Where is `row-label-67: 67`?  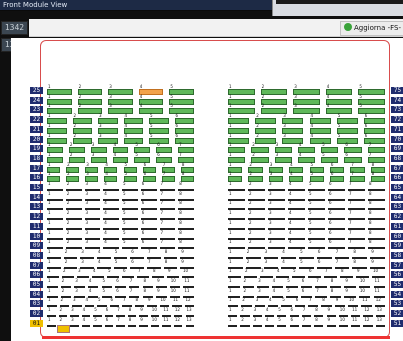
row-label-67: 67 is located at coordinates (397, 168).